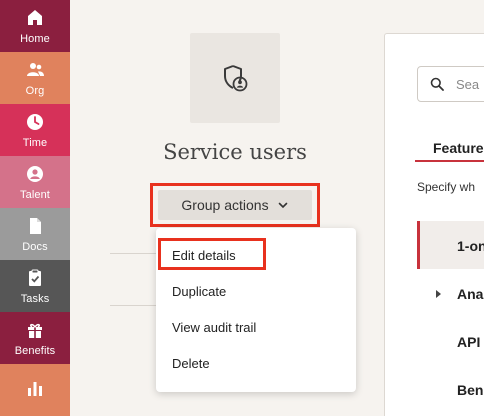  I want to click on sidebar-item-time: Time, so click(35, 130).